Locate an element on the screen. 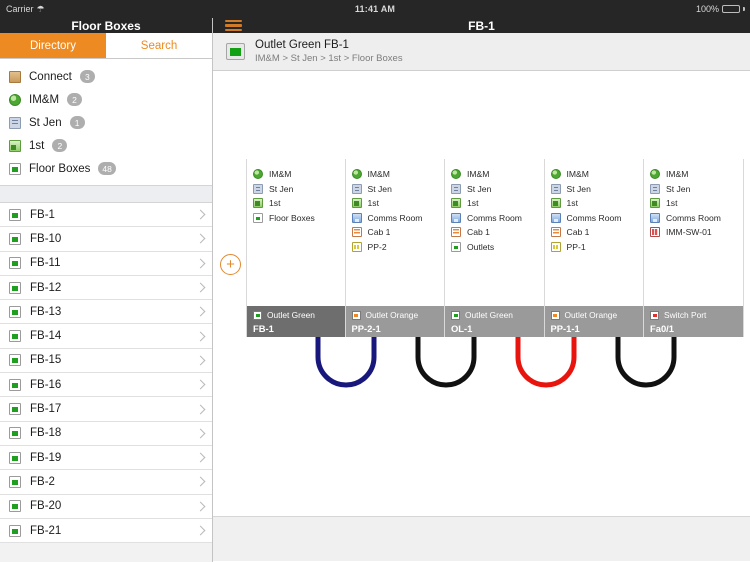 This screenshot has width=750, height=562. card-footer-type: Outlet Green is located at coordinates (291, 315).